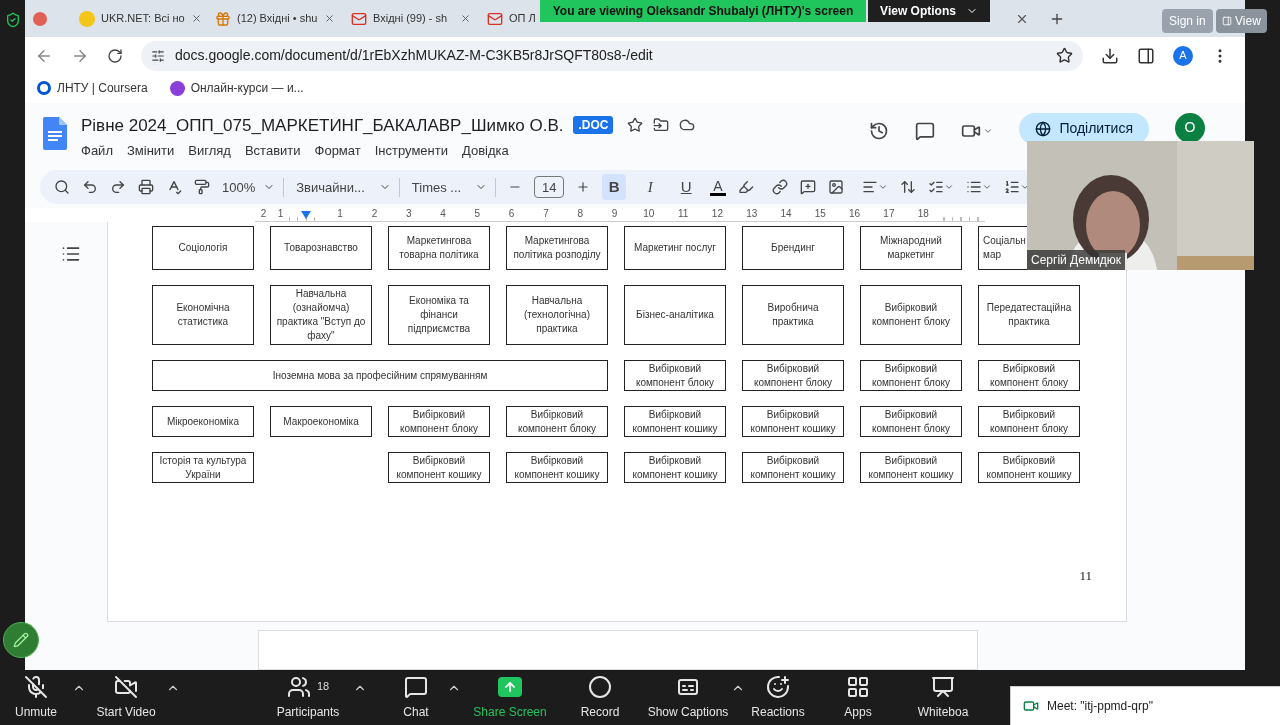 The image size is (1280, 725). I want to click on outline-icon, so click(71, 254).